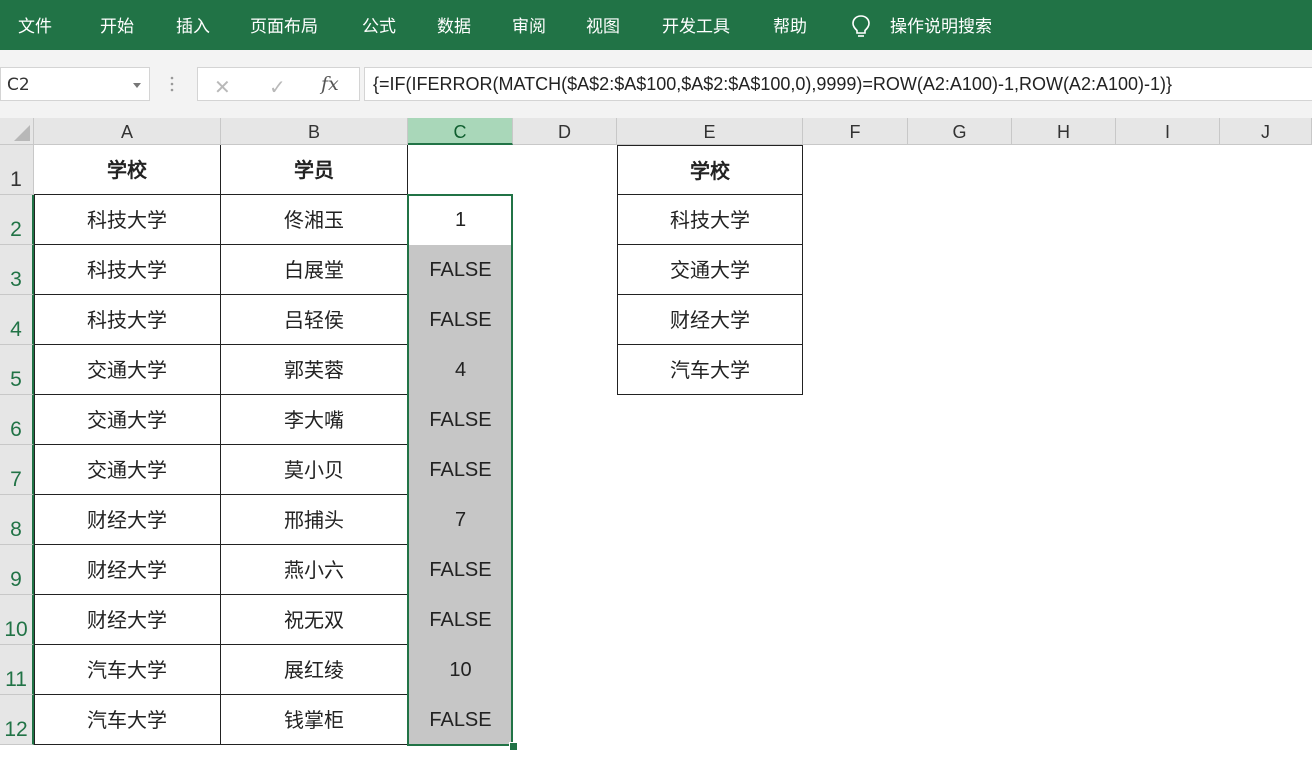  I want to click on tab-review: 审阅, so click(529, 25).